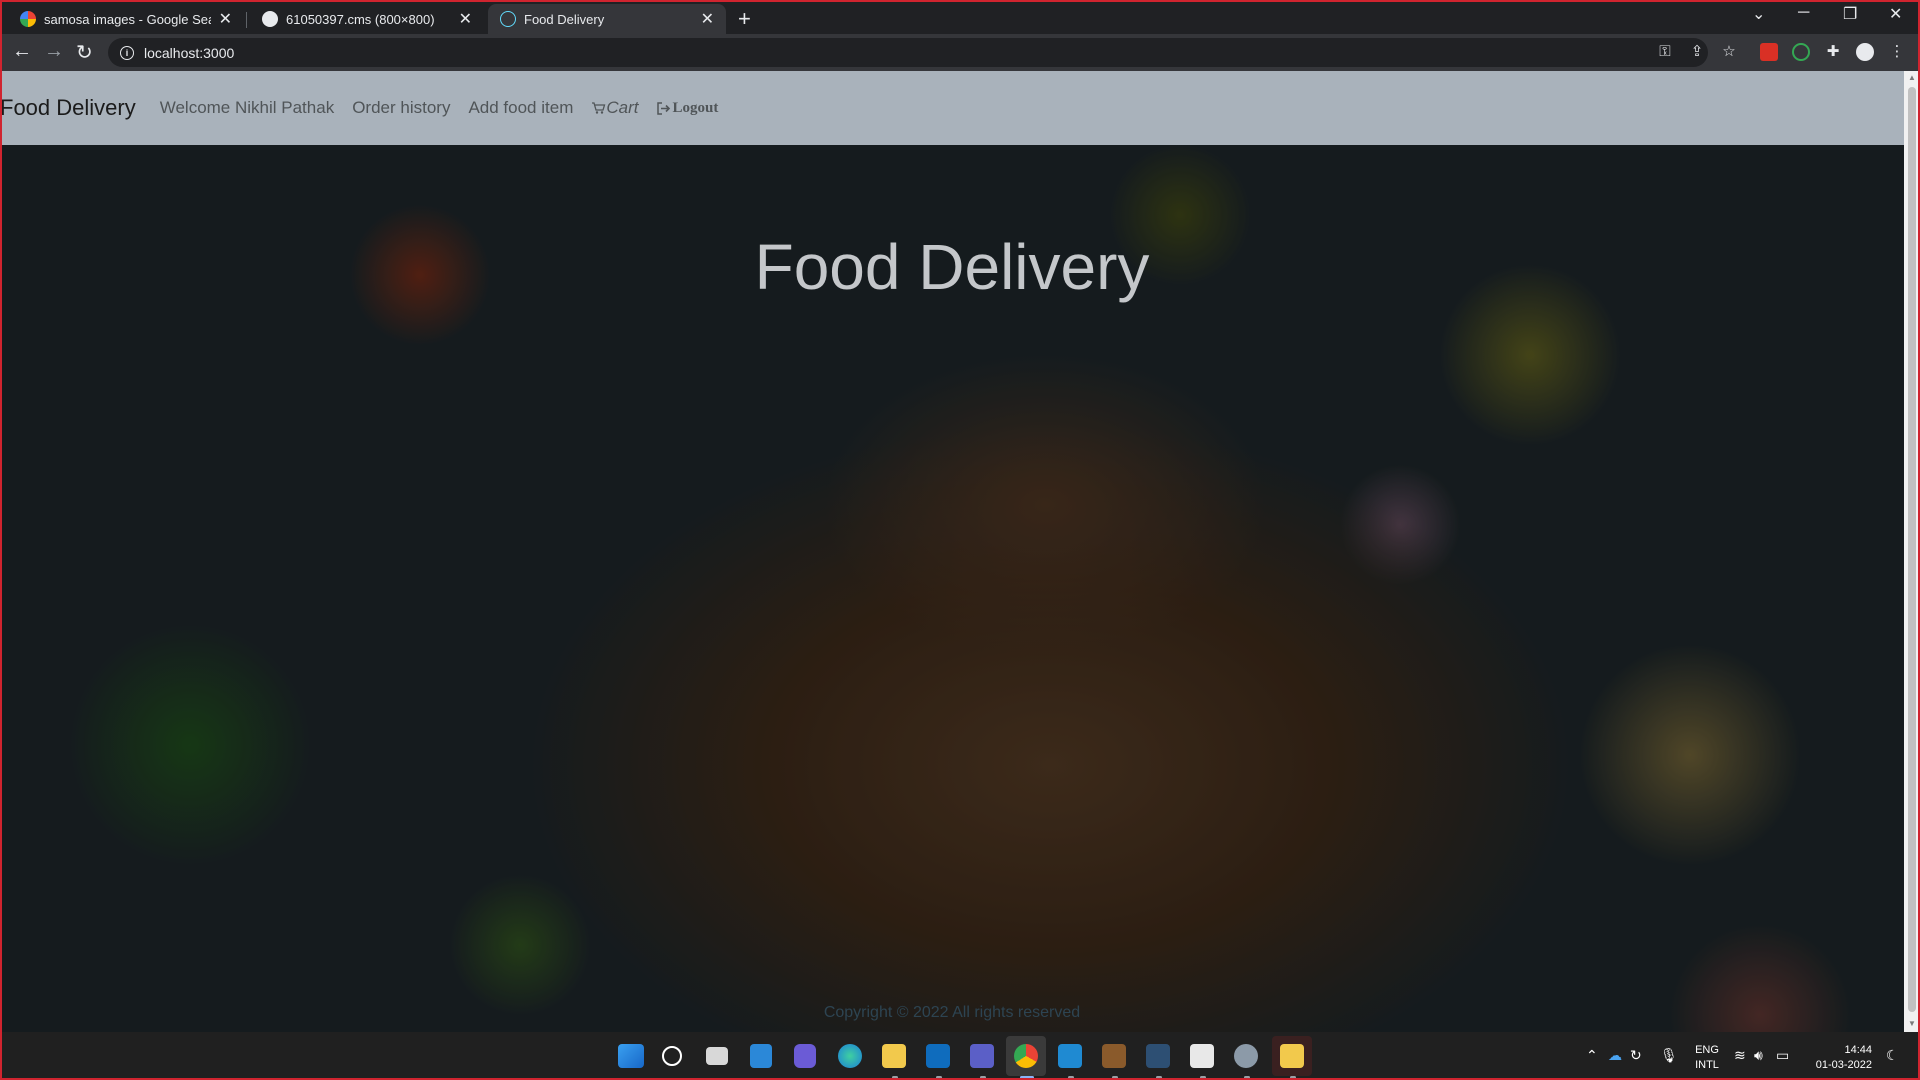 The width and height of the screenshot is (1920, 1080). Describe the element at coordinates (401, 108) in the screenshot. I see `order-history-link: Order history` at that location.